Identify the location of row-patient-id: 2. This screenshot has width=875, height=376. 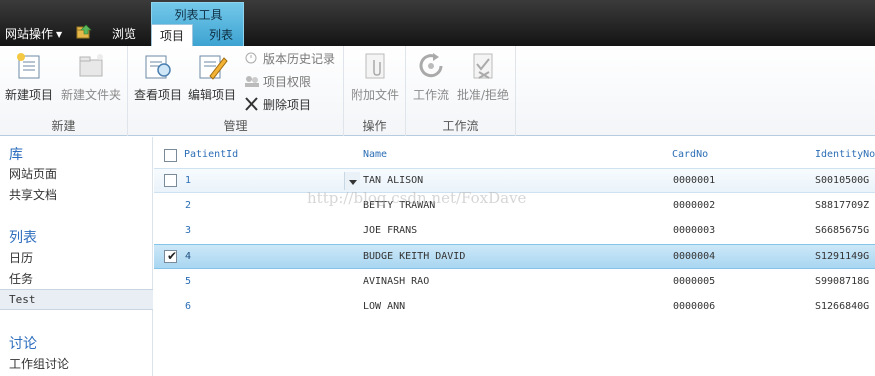
(188, 205).